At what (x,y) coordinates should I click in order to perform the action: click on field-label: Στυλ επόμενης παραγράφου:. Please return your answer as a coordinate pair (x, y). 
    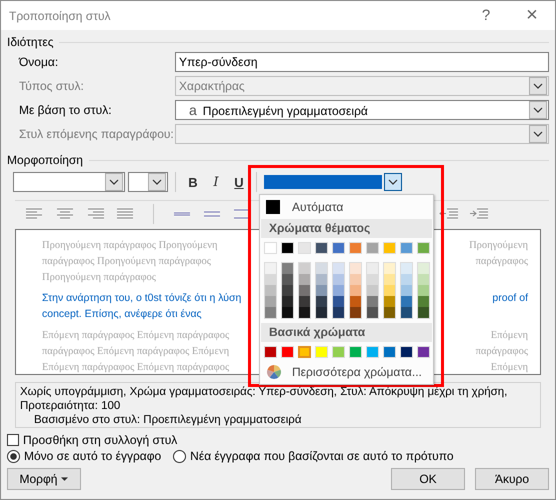
    Looking at the image, I should click on (96, 134).